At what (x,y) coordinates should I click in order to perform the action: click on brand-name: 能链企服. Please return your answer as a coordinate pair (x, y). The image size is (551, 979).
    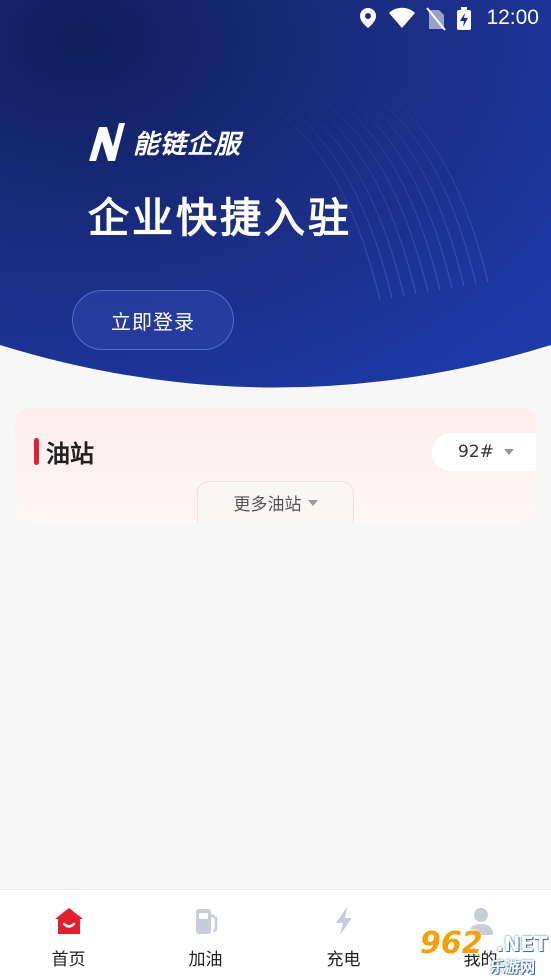
    Looking at the image, I should click on (187, 144).